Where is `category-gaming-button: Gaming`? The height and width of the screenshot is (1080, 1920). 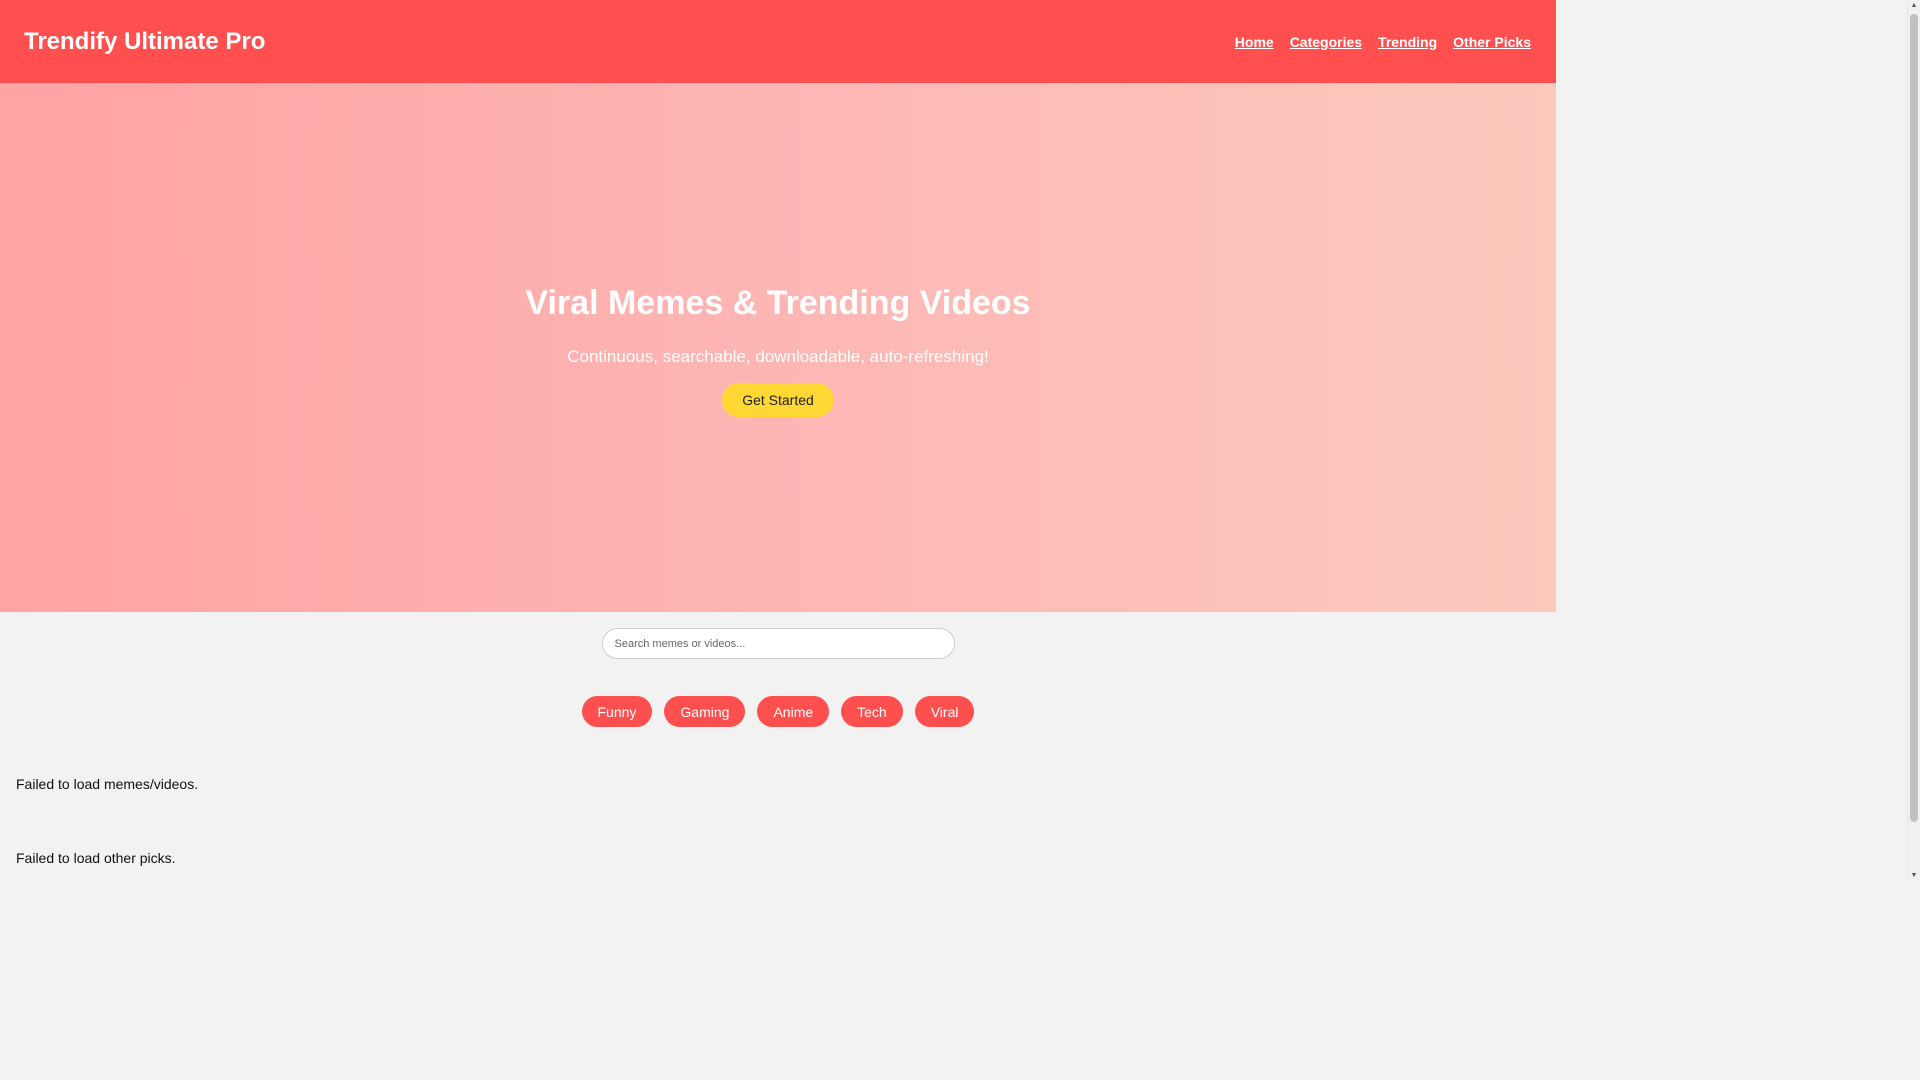 category-gaming-button: Gaming is located at coordinates (705, 711).